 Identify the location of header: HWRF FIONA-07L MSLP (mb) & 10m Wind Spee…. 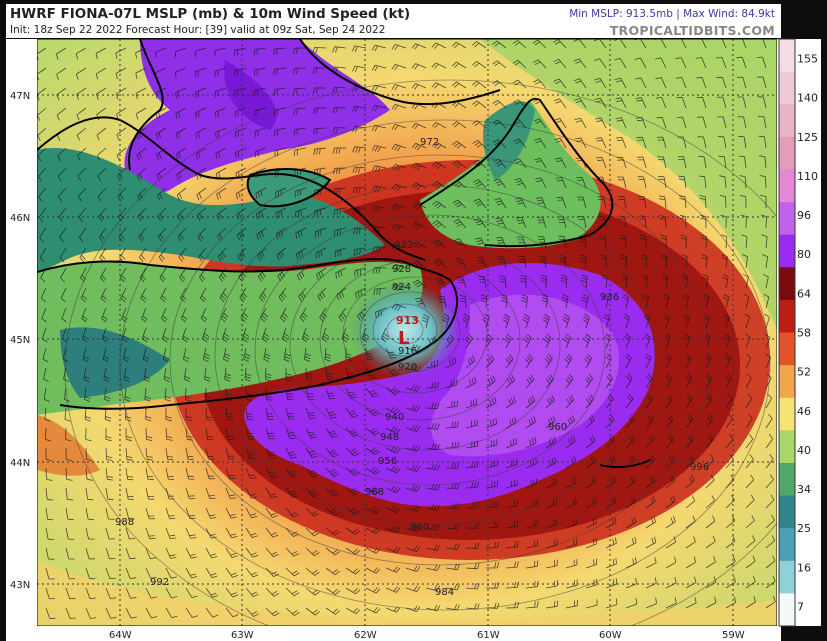
(393, 21).